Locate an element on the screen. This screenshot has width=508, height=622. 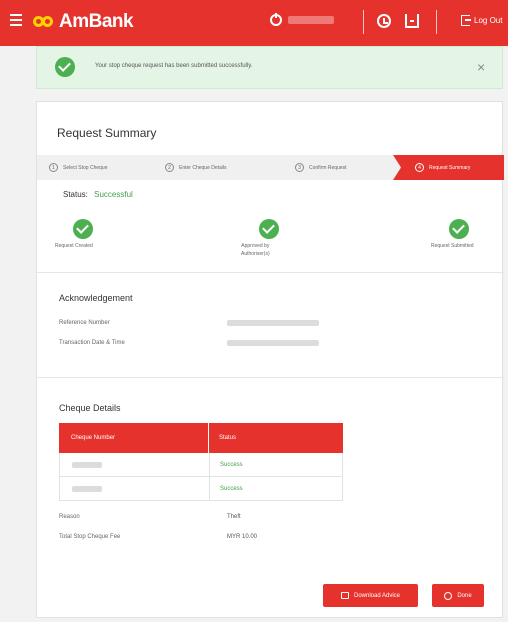
done-label: Done is located at coordinates (464, 595).